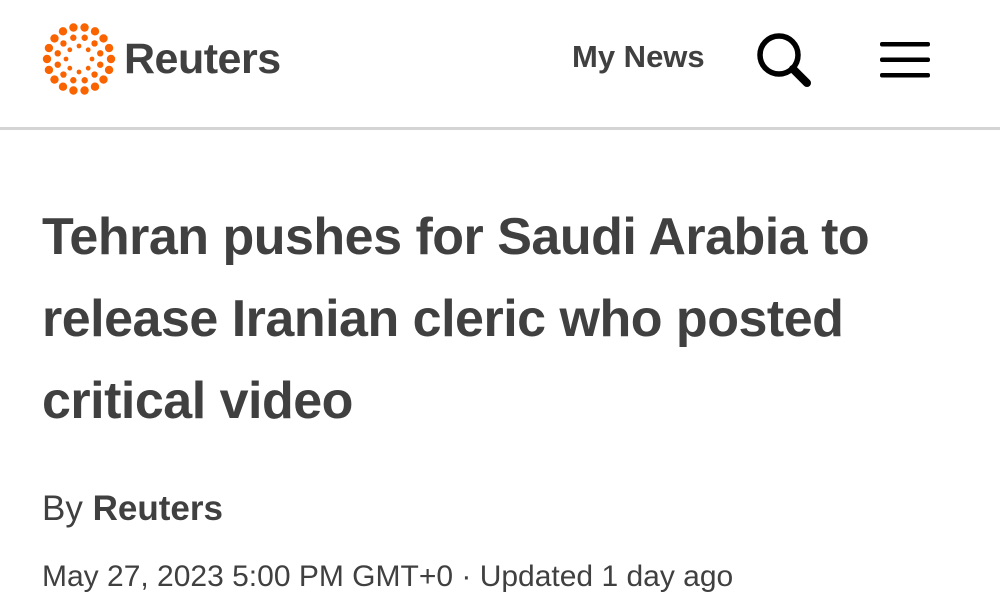 The height and width of the screenshot is (594, 1000). What do you see at coordinates (202, 58) in the screenshot?
I see `brand-name: Reuters` at bounding box center [202, 58].